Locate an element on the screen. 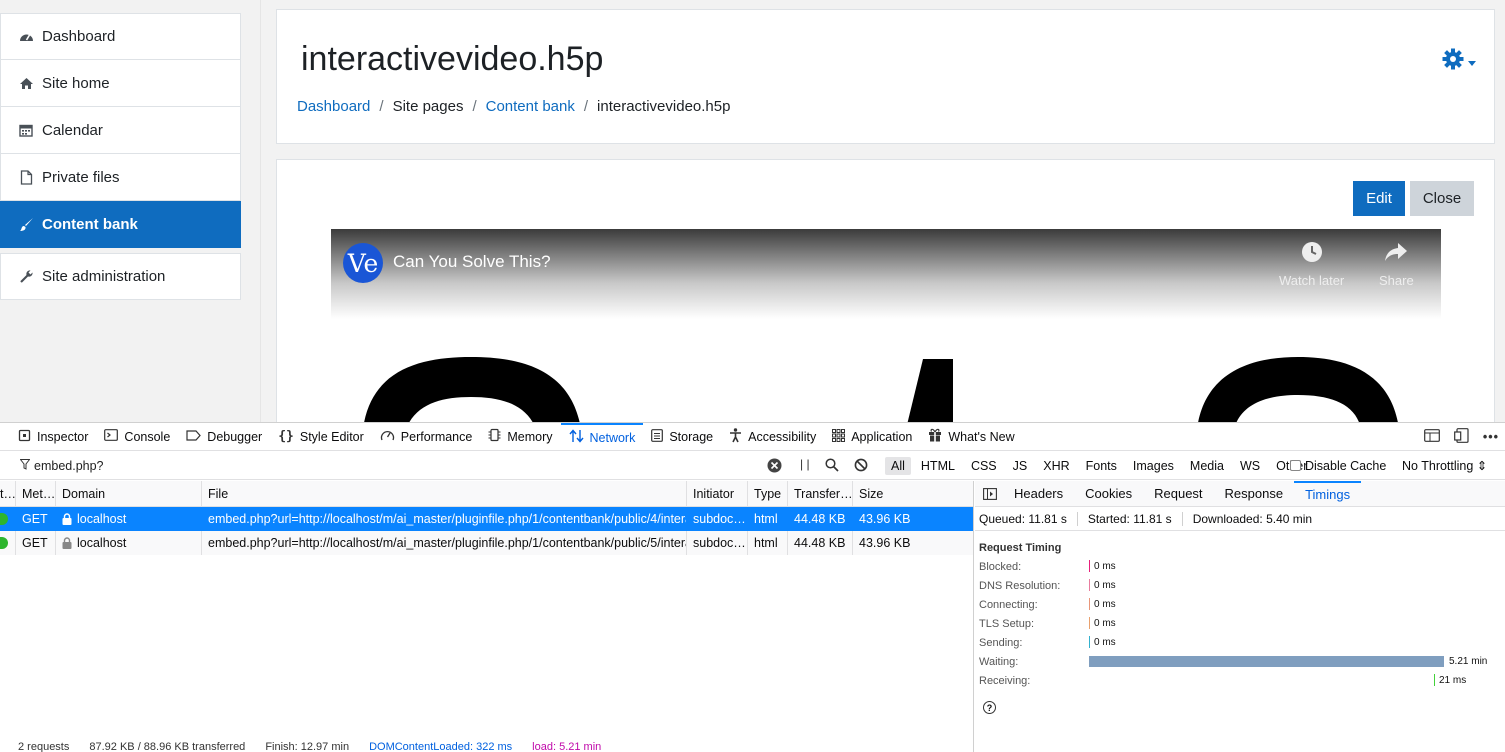 Image resolution: width=1505 pixels, height=752 pixels. video-frame-equation is located at coordinates (881, 389).